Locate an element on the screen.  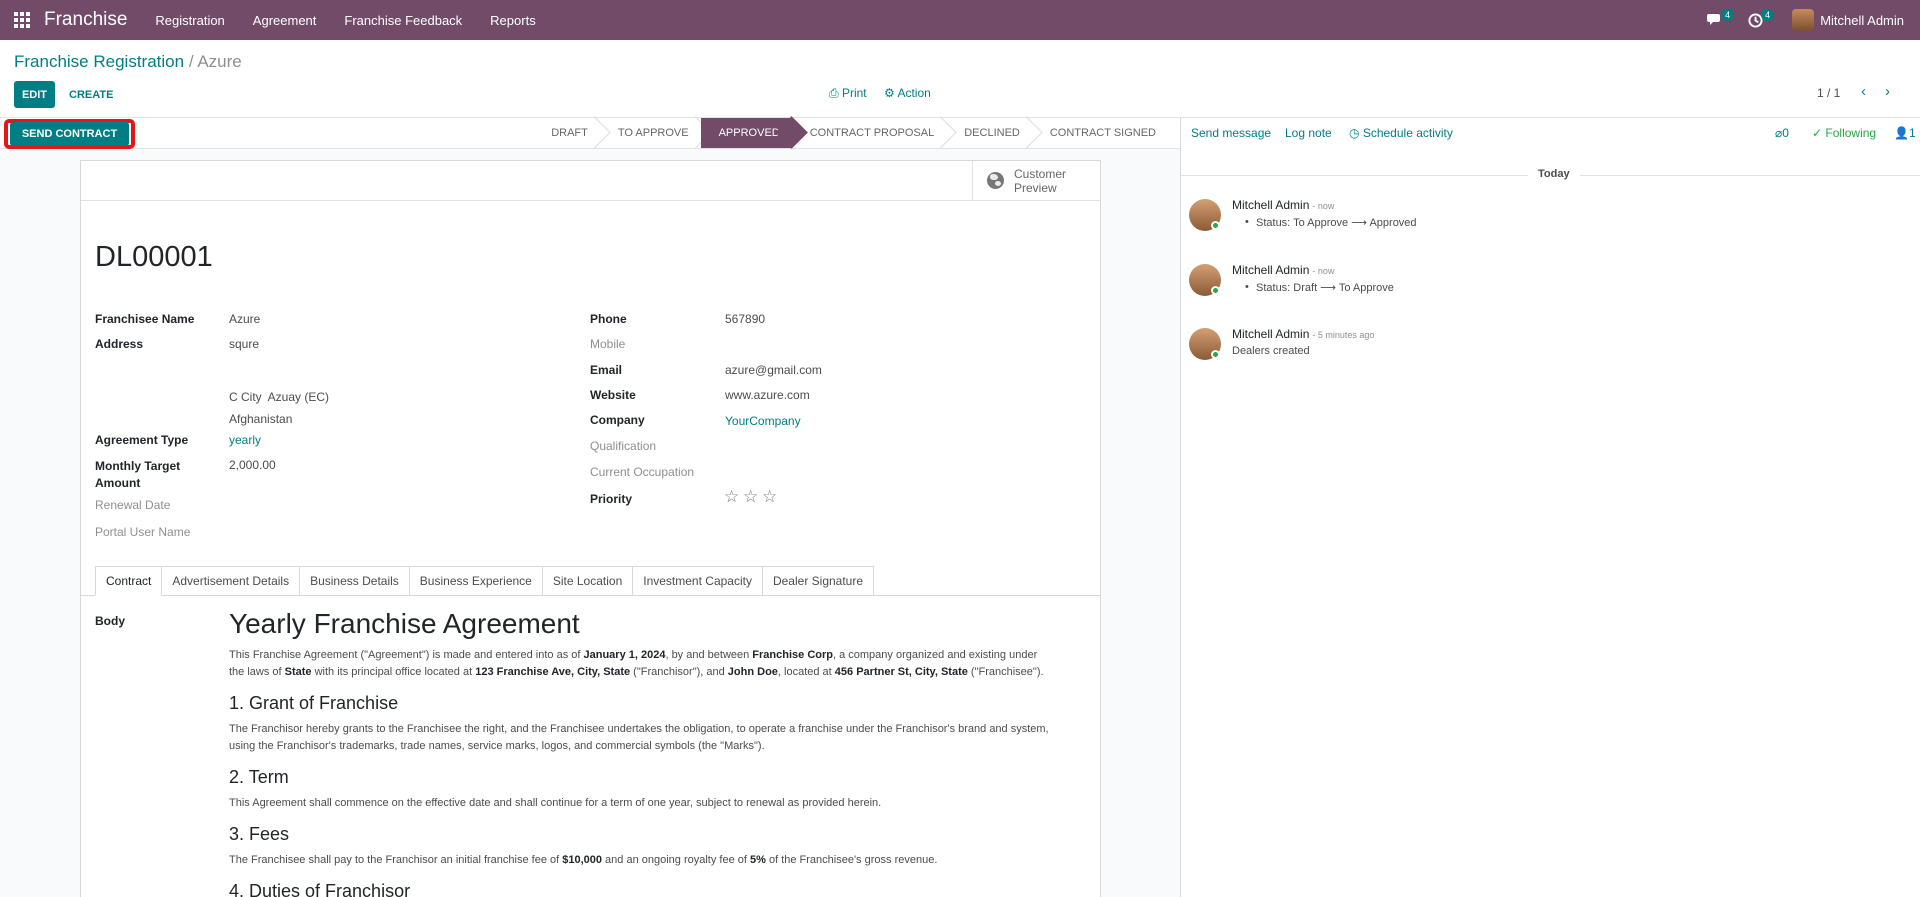
message-time: - 5 minutes ago is located at coordinates (1343, 335).